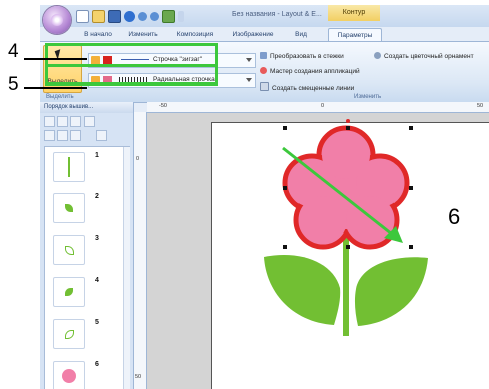  Describe the element at coordinates (131, 75) in the screenshot. I see `callout-box-fill` at that location.